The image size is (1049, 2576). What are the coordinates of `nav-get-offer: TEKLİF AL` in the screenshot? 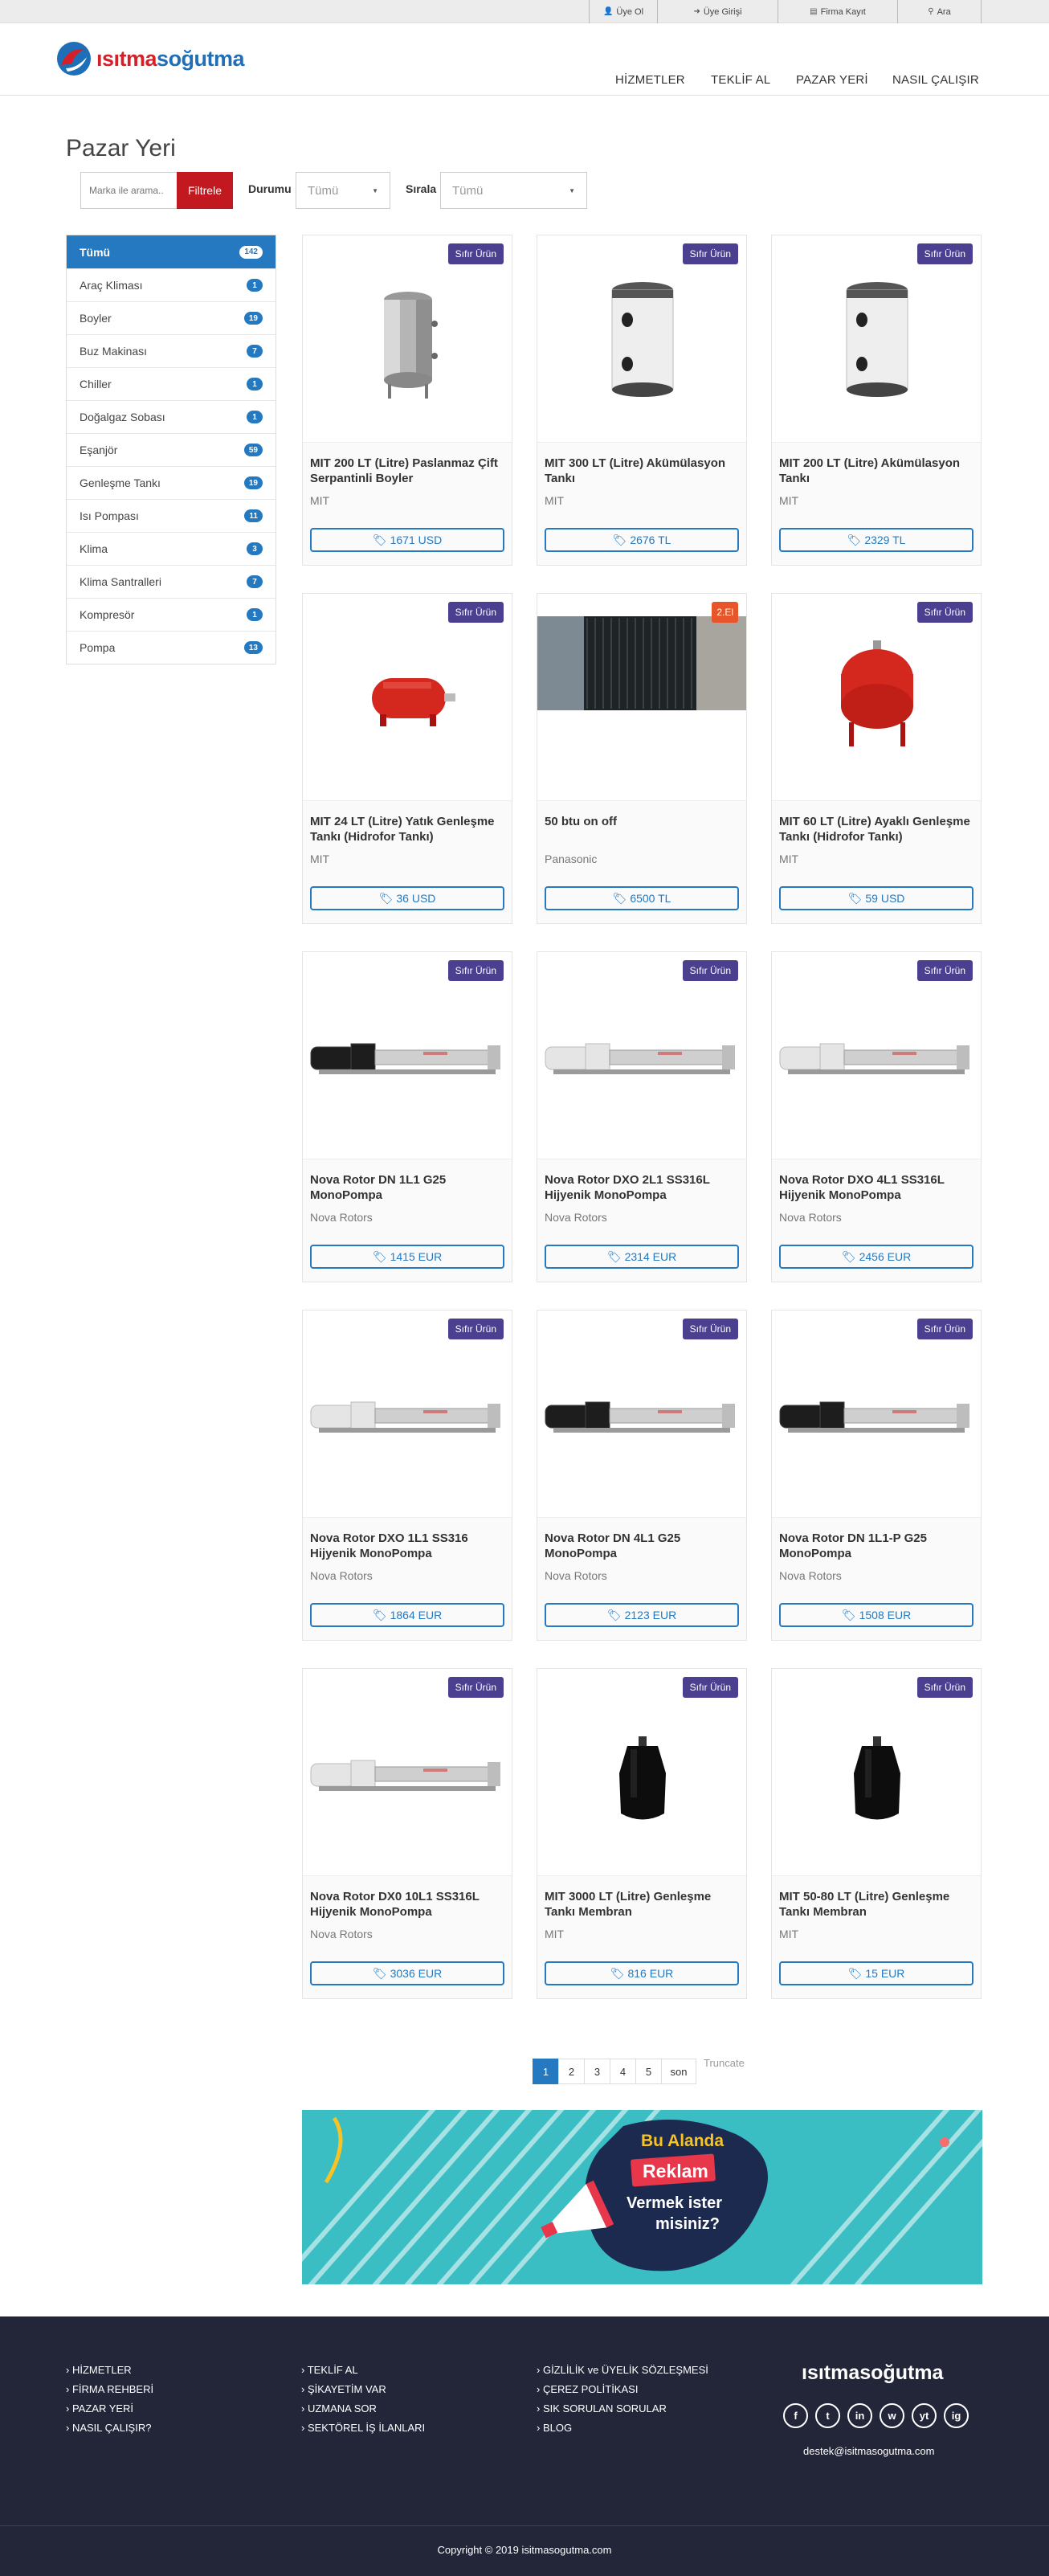 It's located at (740, 80).